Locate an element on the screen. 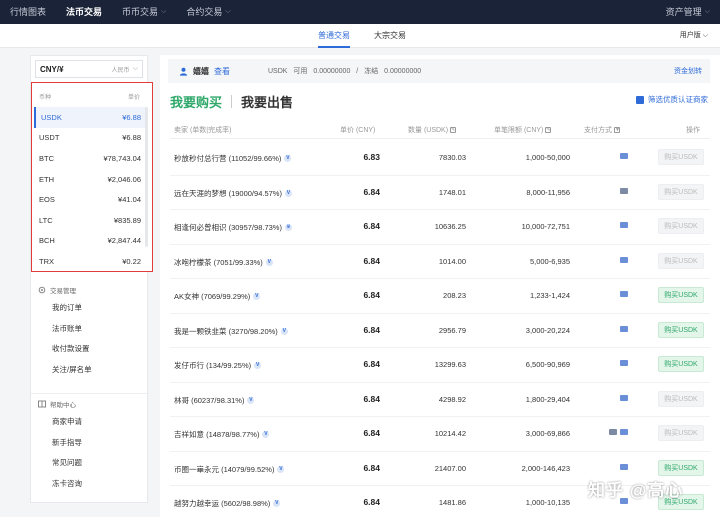 This screenshot has width=720, height=517. transfer-link: 资金划转 is located at coordinates (688, 71).